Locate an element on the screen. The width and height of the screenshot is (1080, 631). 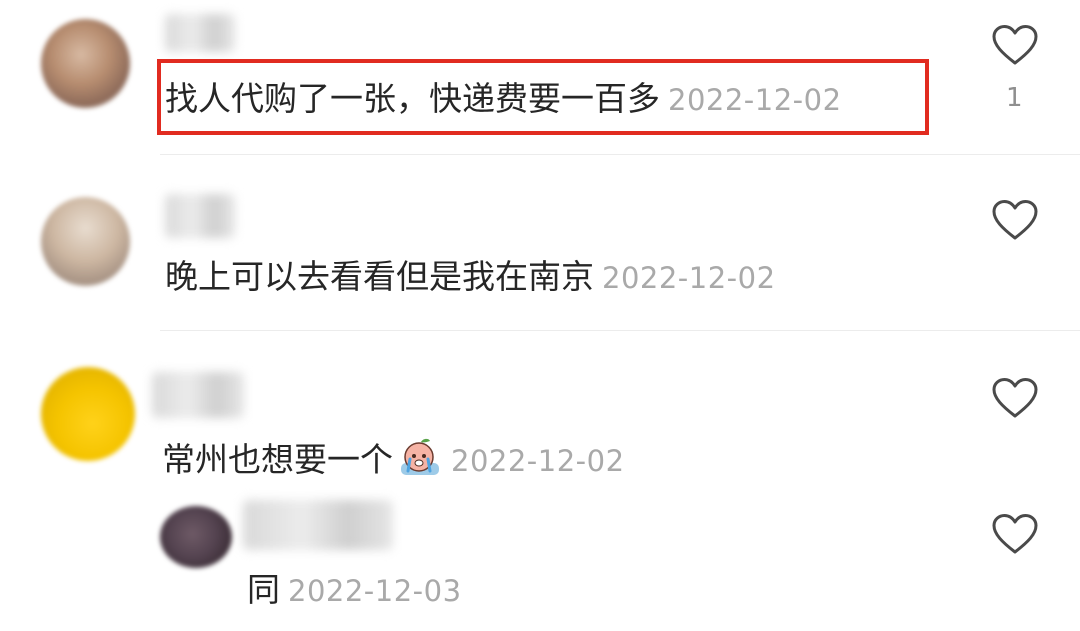
comment-body: 晚上可以去看看但是我在南京 is located at coordinates (379, 276).